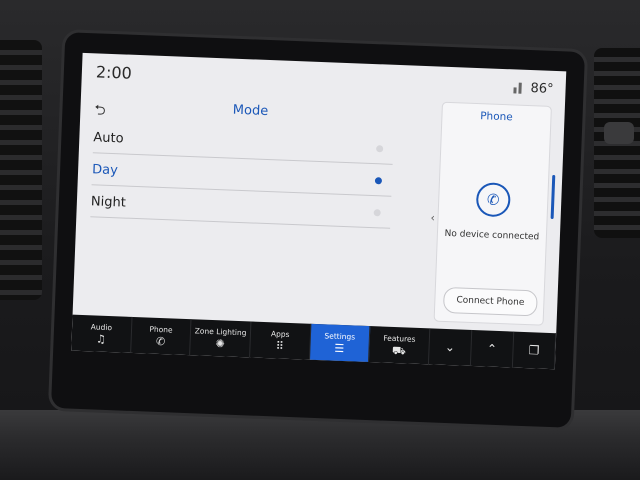 Image resolution: width=640 pixels, height=480 pixels. What do you see at coordinates (108, 202) in the screenshot?
I see `option-label: Night` at bounding box center [108, 202].